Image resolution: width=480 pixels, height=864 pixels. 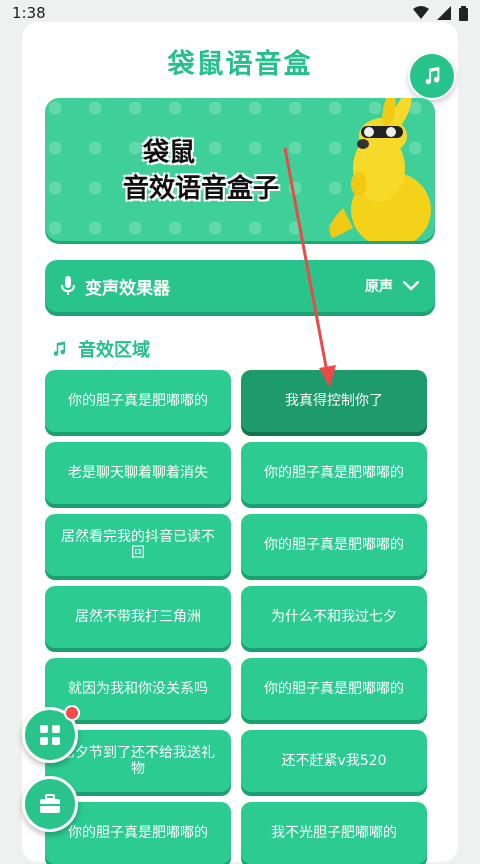 What do you see at coordinates (444, 13) in the screenshot?
I see `signal-icon` at bounding box center [444, 13].